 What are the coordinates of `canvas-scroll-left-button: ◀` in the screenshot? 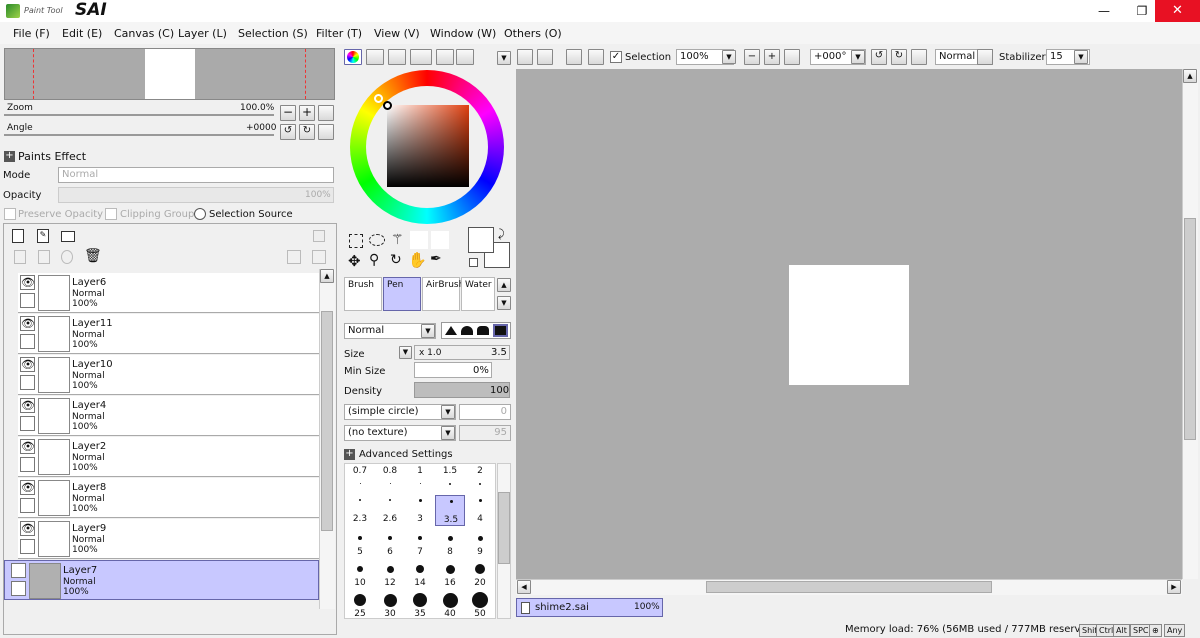 It's located at (524, 587).